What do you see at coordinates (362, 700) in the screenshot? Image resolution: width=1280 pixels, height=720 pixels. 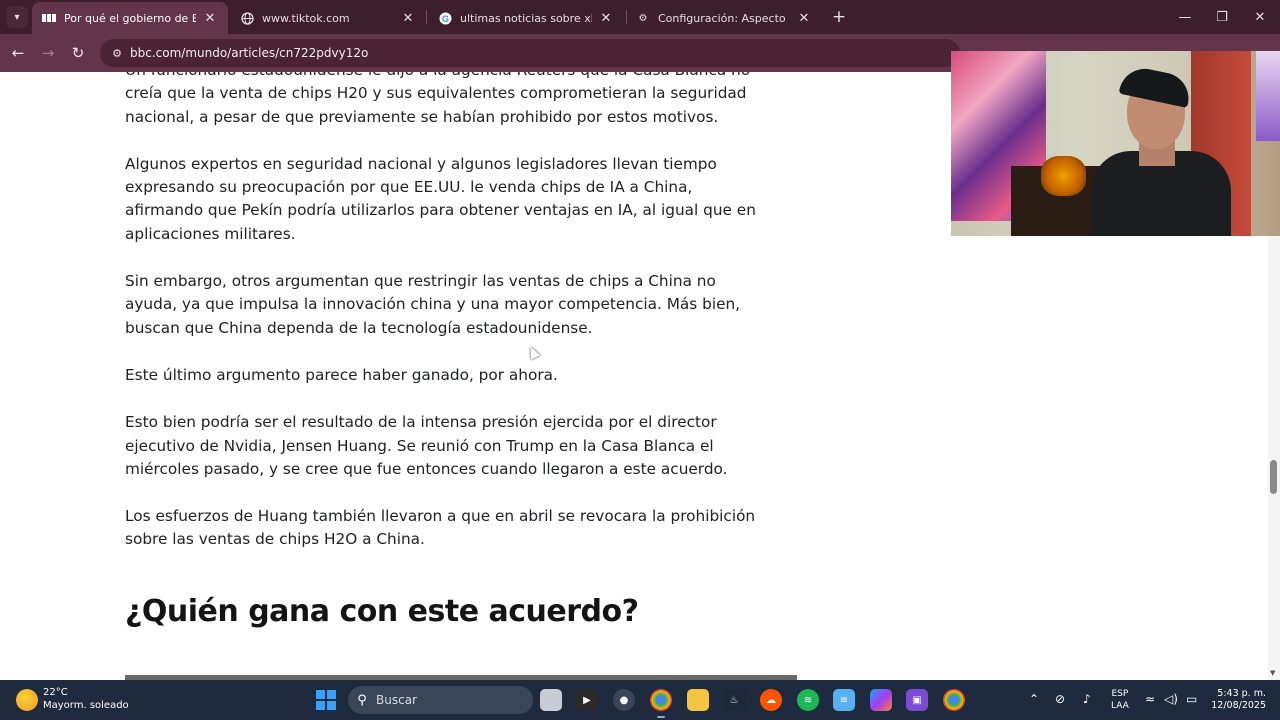 I see `search-icon: ⚲` at bounding box center [362, 700].